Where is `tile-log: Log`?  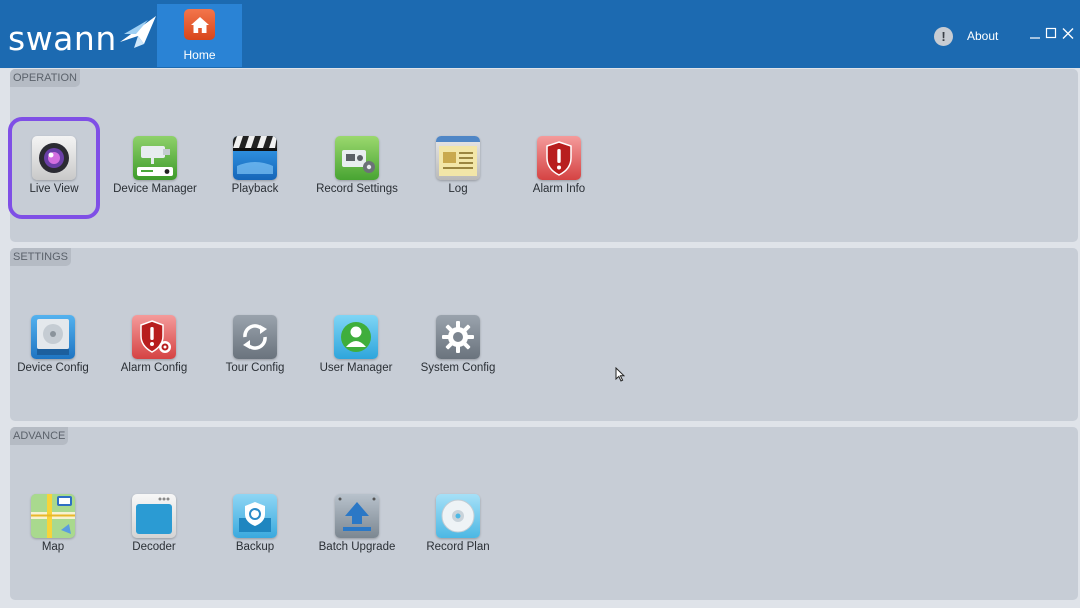 tile-log: Log is located at coordinates (458, 166).